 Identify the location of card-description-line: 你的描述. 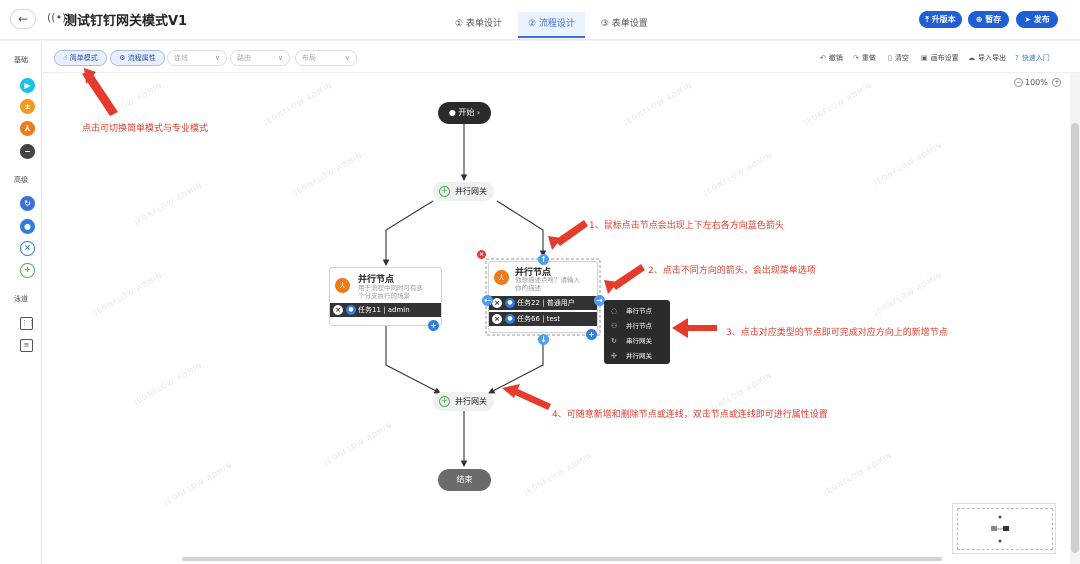
(528, 288).